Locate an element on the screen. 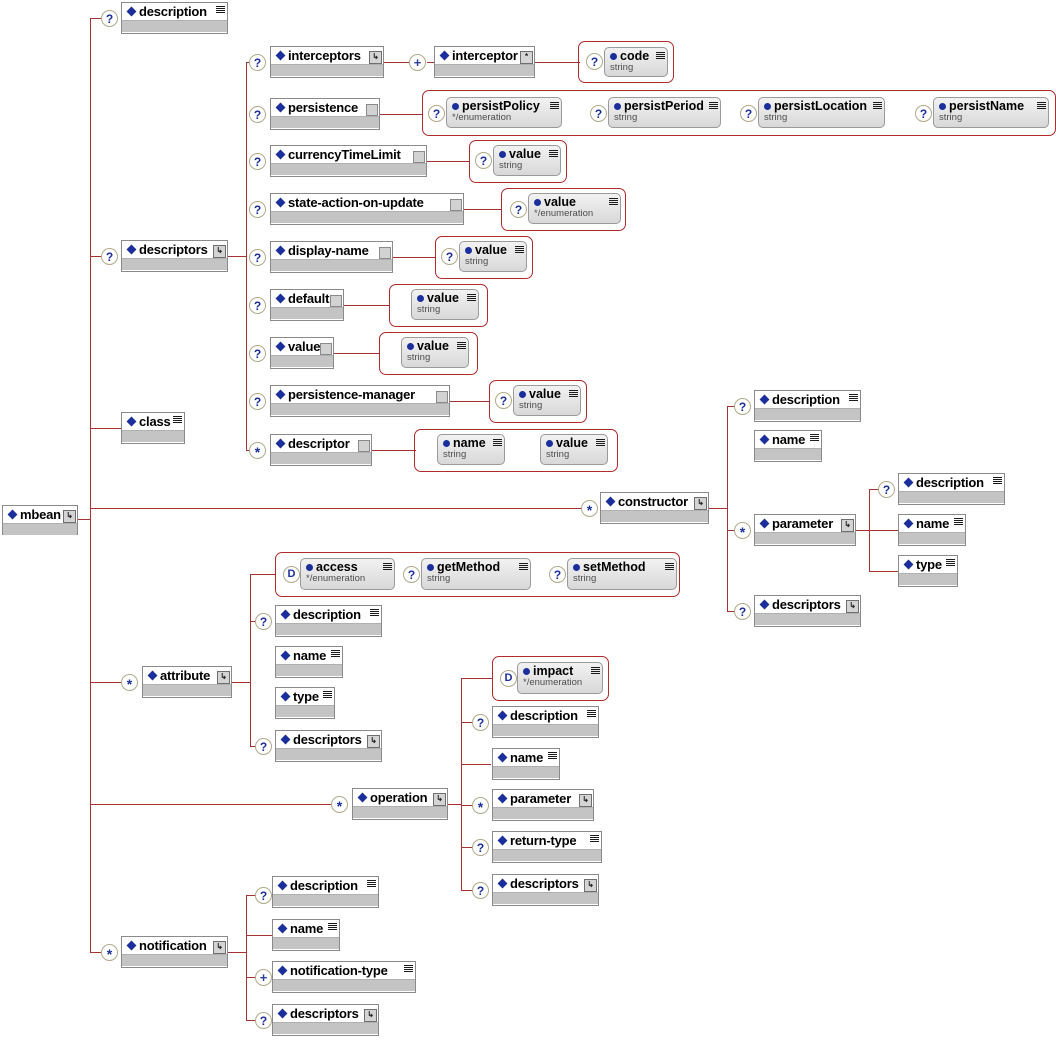 The image size is (1056, 1040). node-def-value: value string is located at coordinates (445, 304).